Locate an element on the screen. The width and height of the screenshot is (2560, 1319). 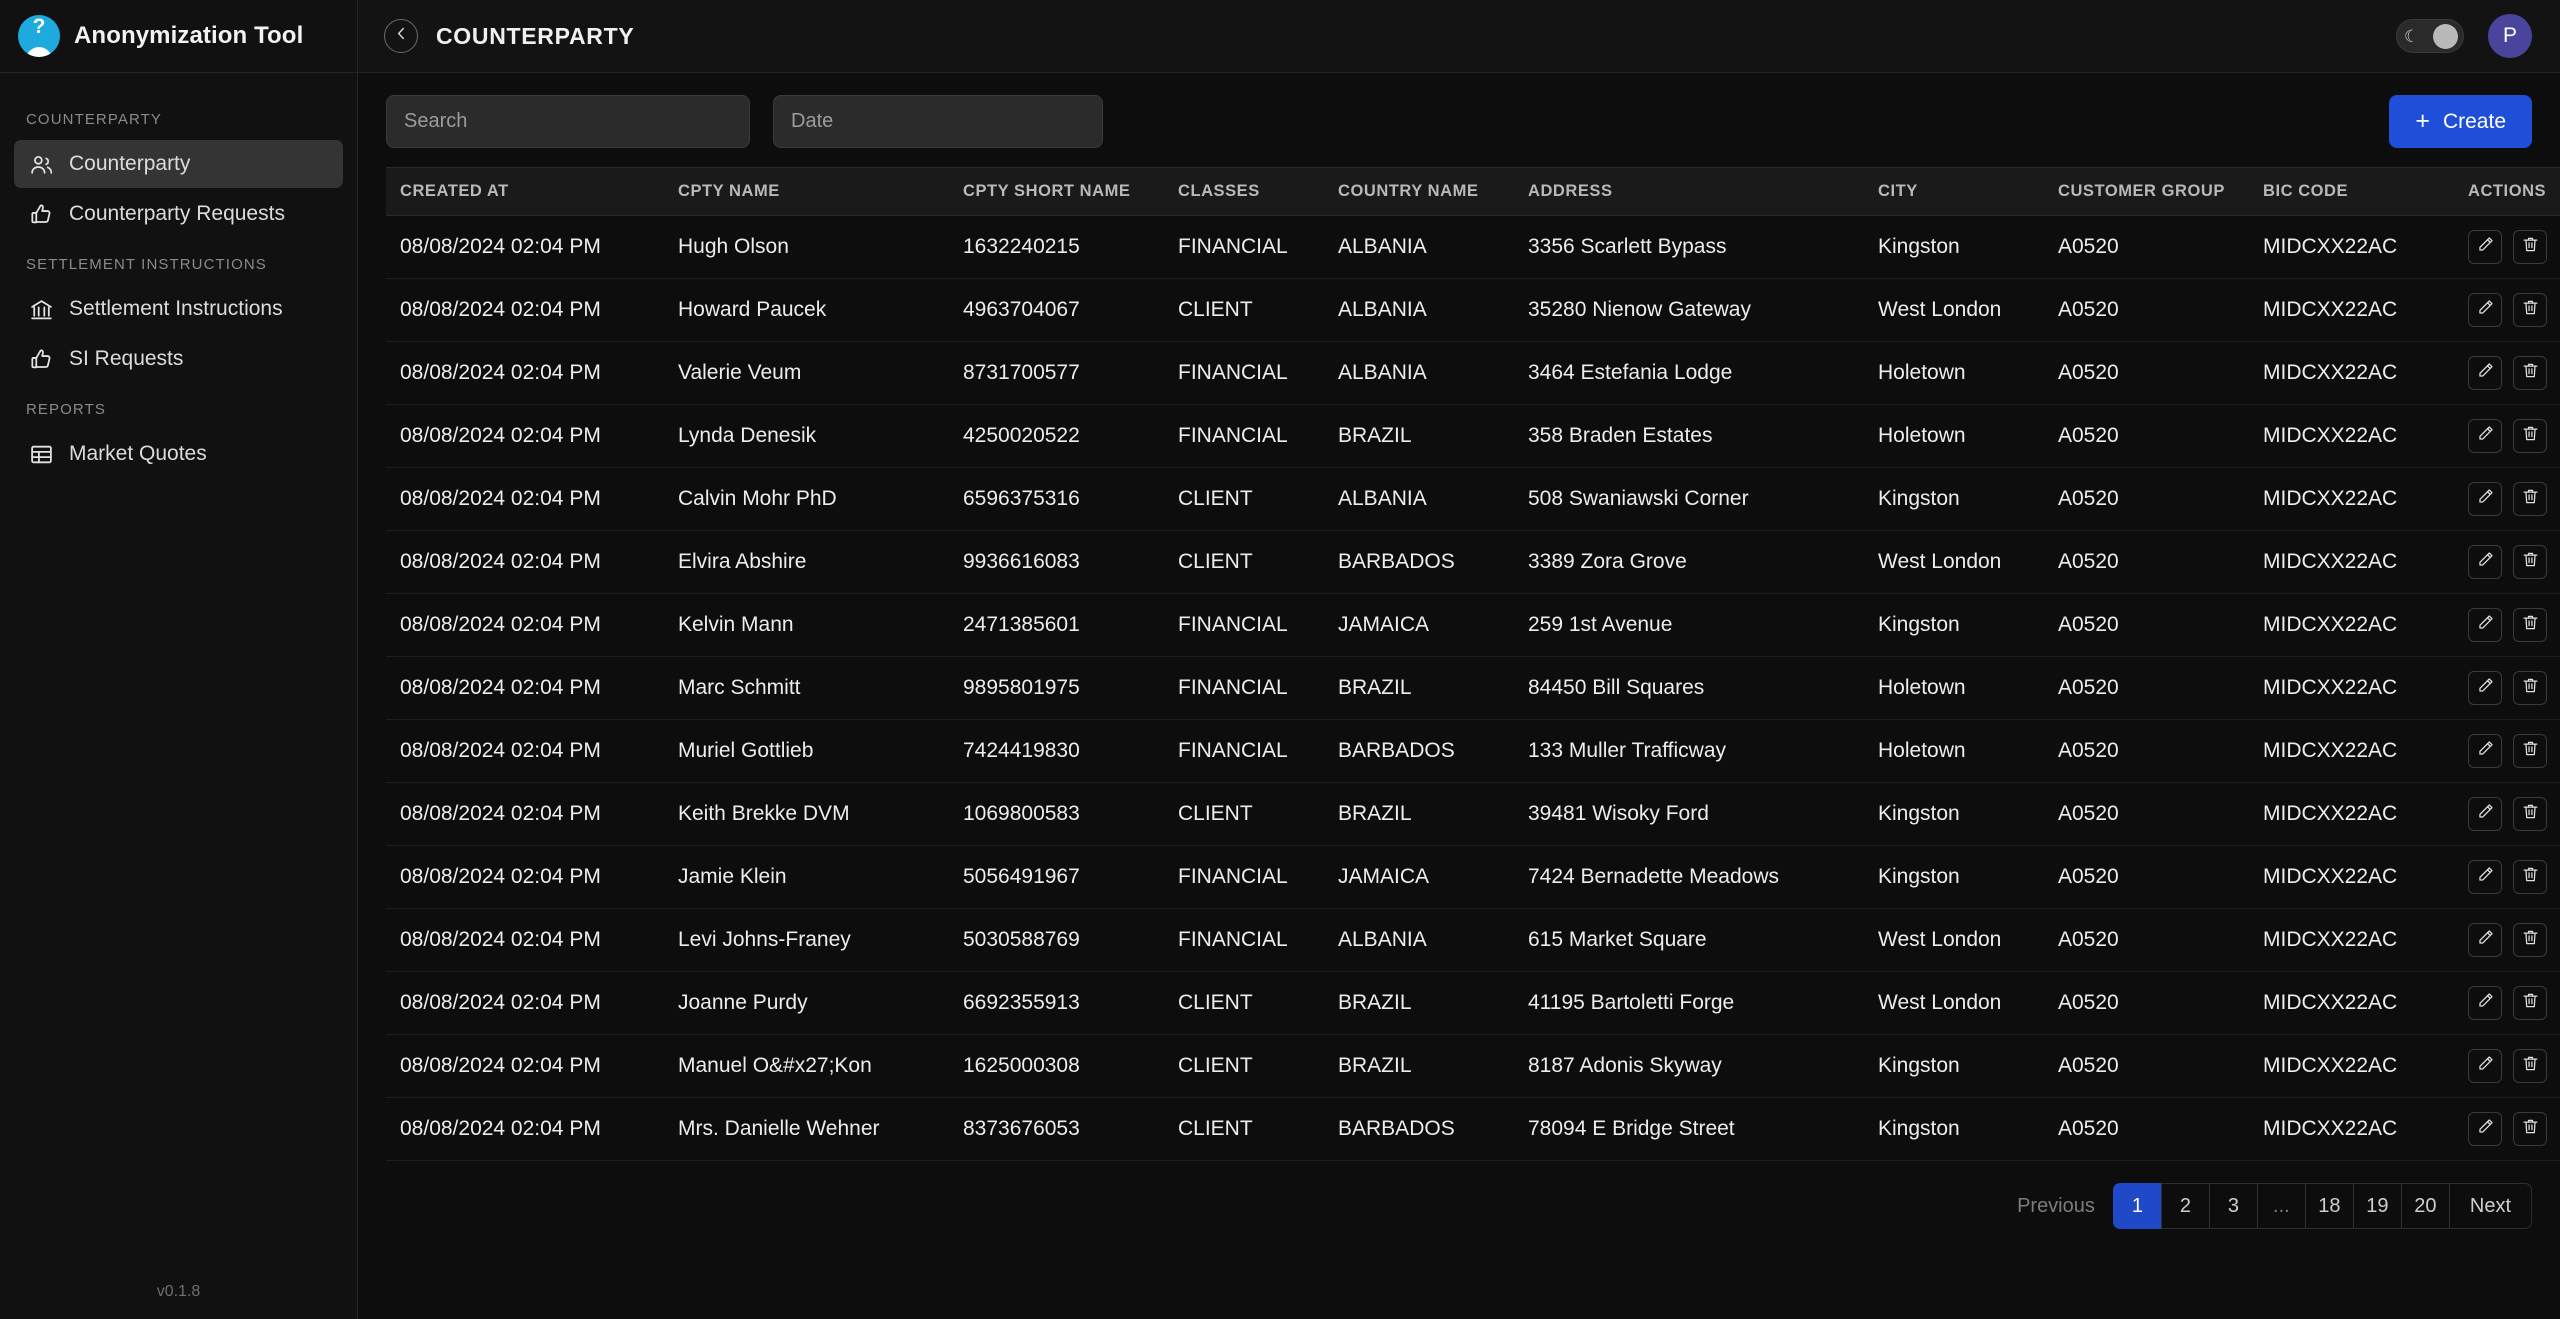
users-icon is located at coordinates (41, 164).